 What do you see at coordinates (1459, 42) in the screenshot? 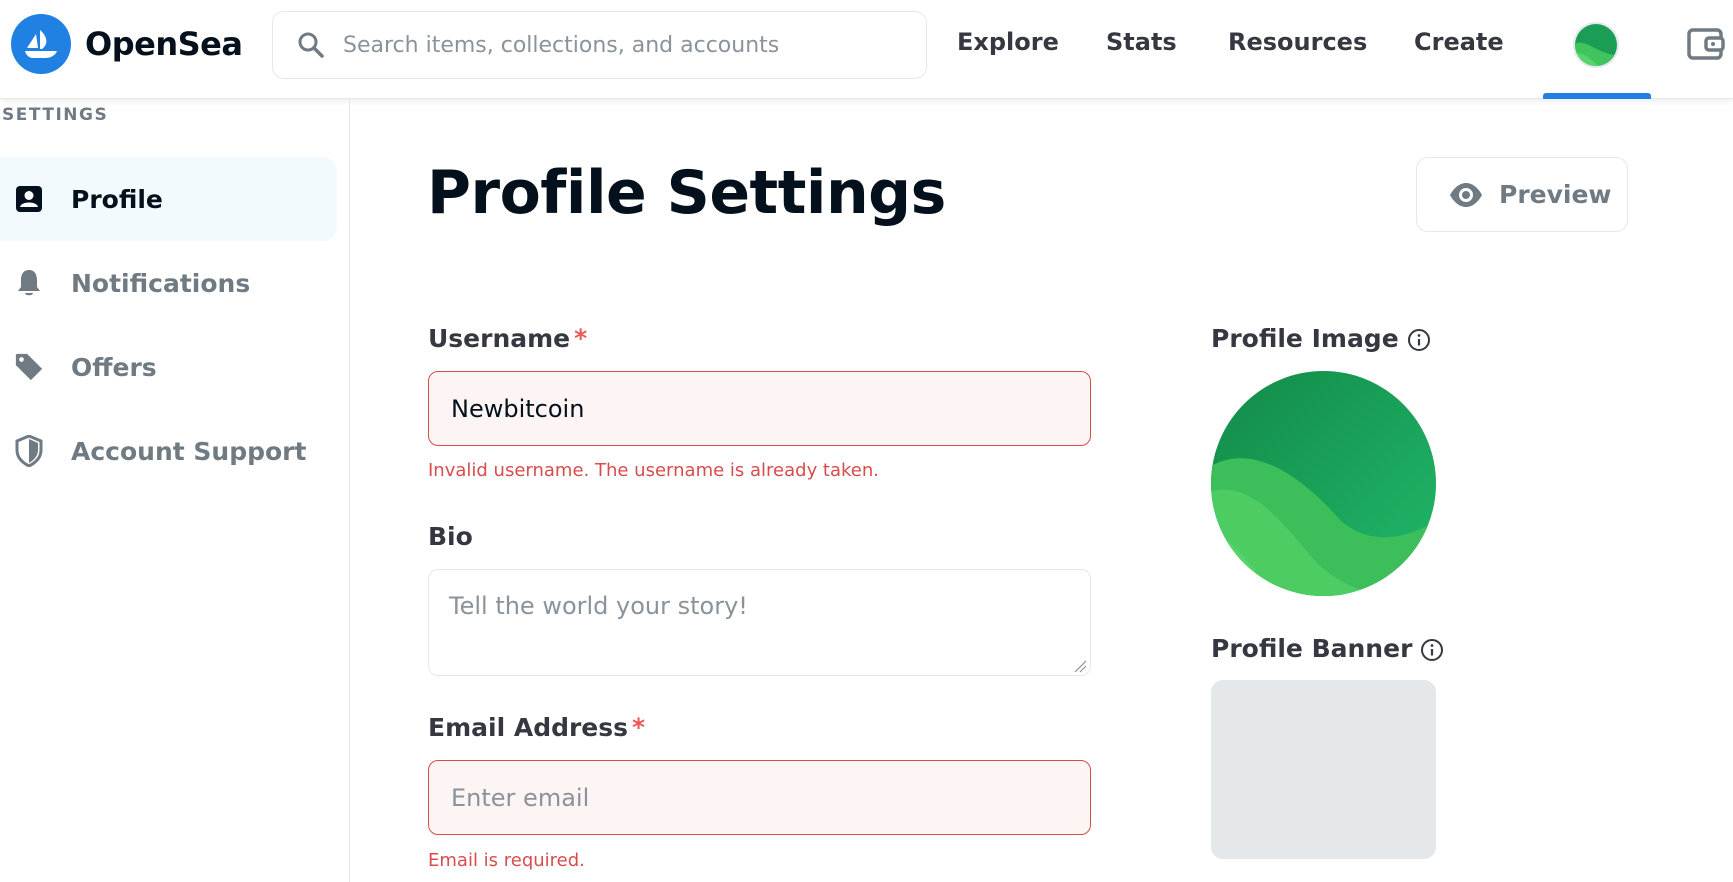
I see `nav-create: Create` at bounding box center [1459, 42].